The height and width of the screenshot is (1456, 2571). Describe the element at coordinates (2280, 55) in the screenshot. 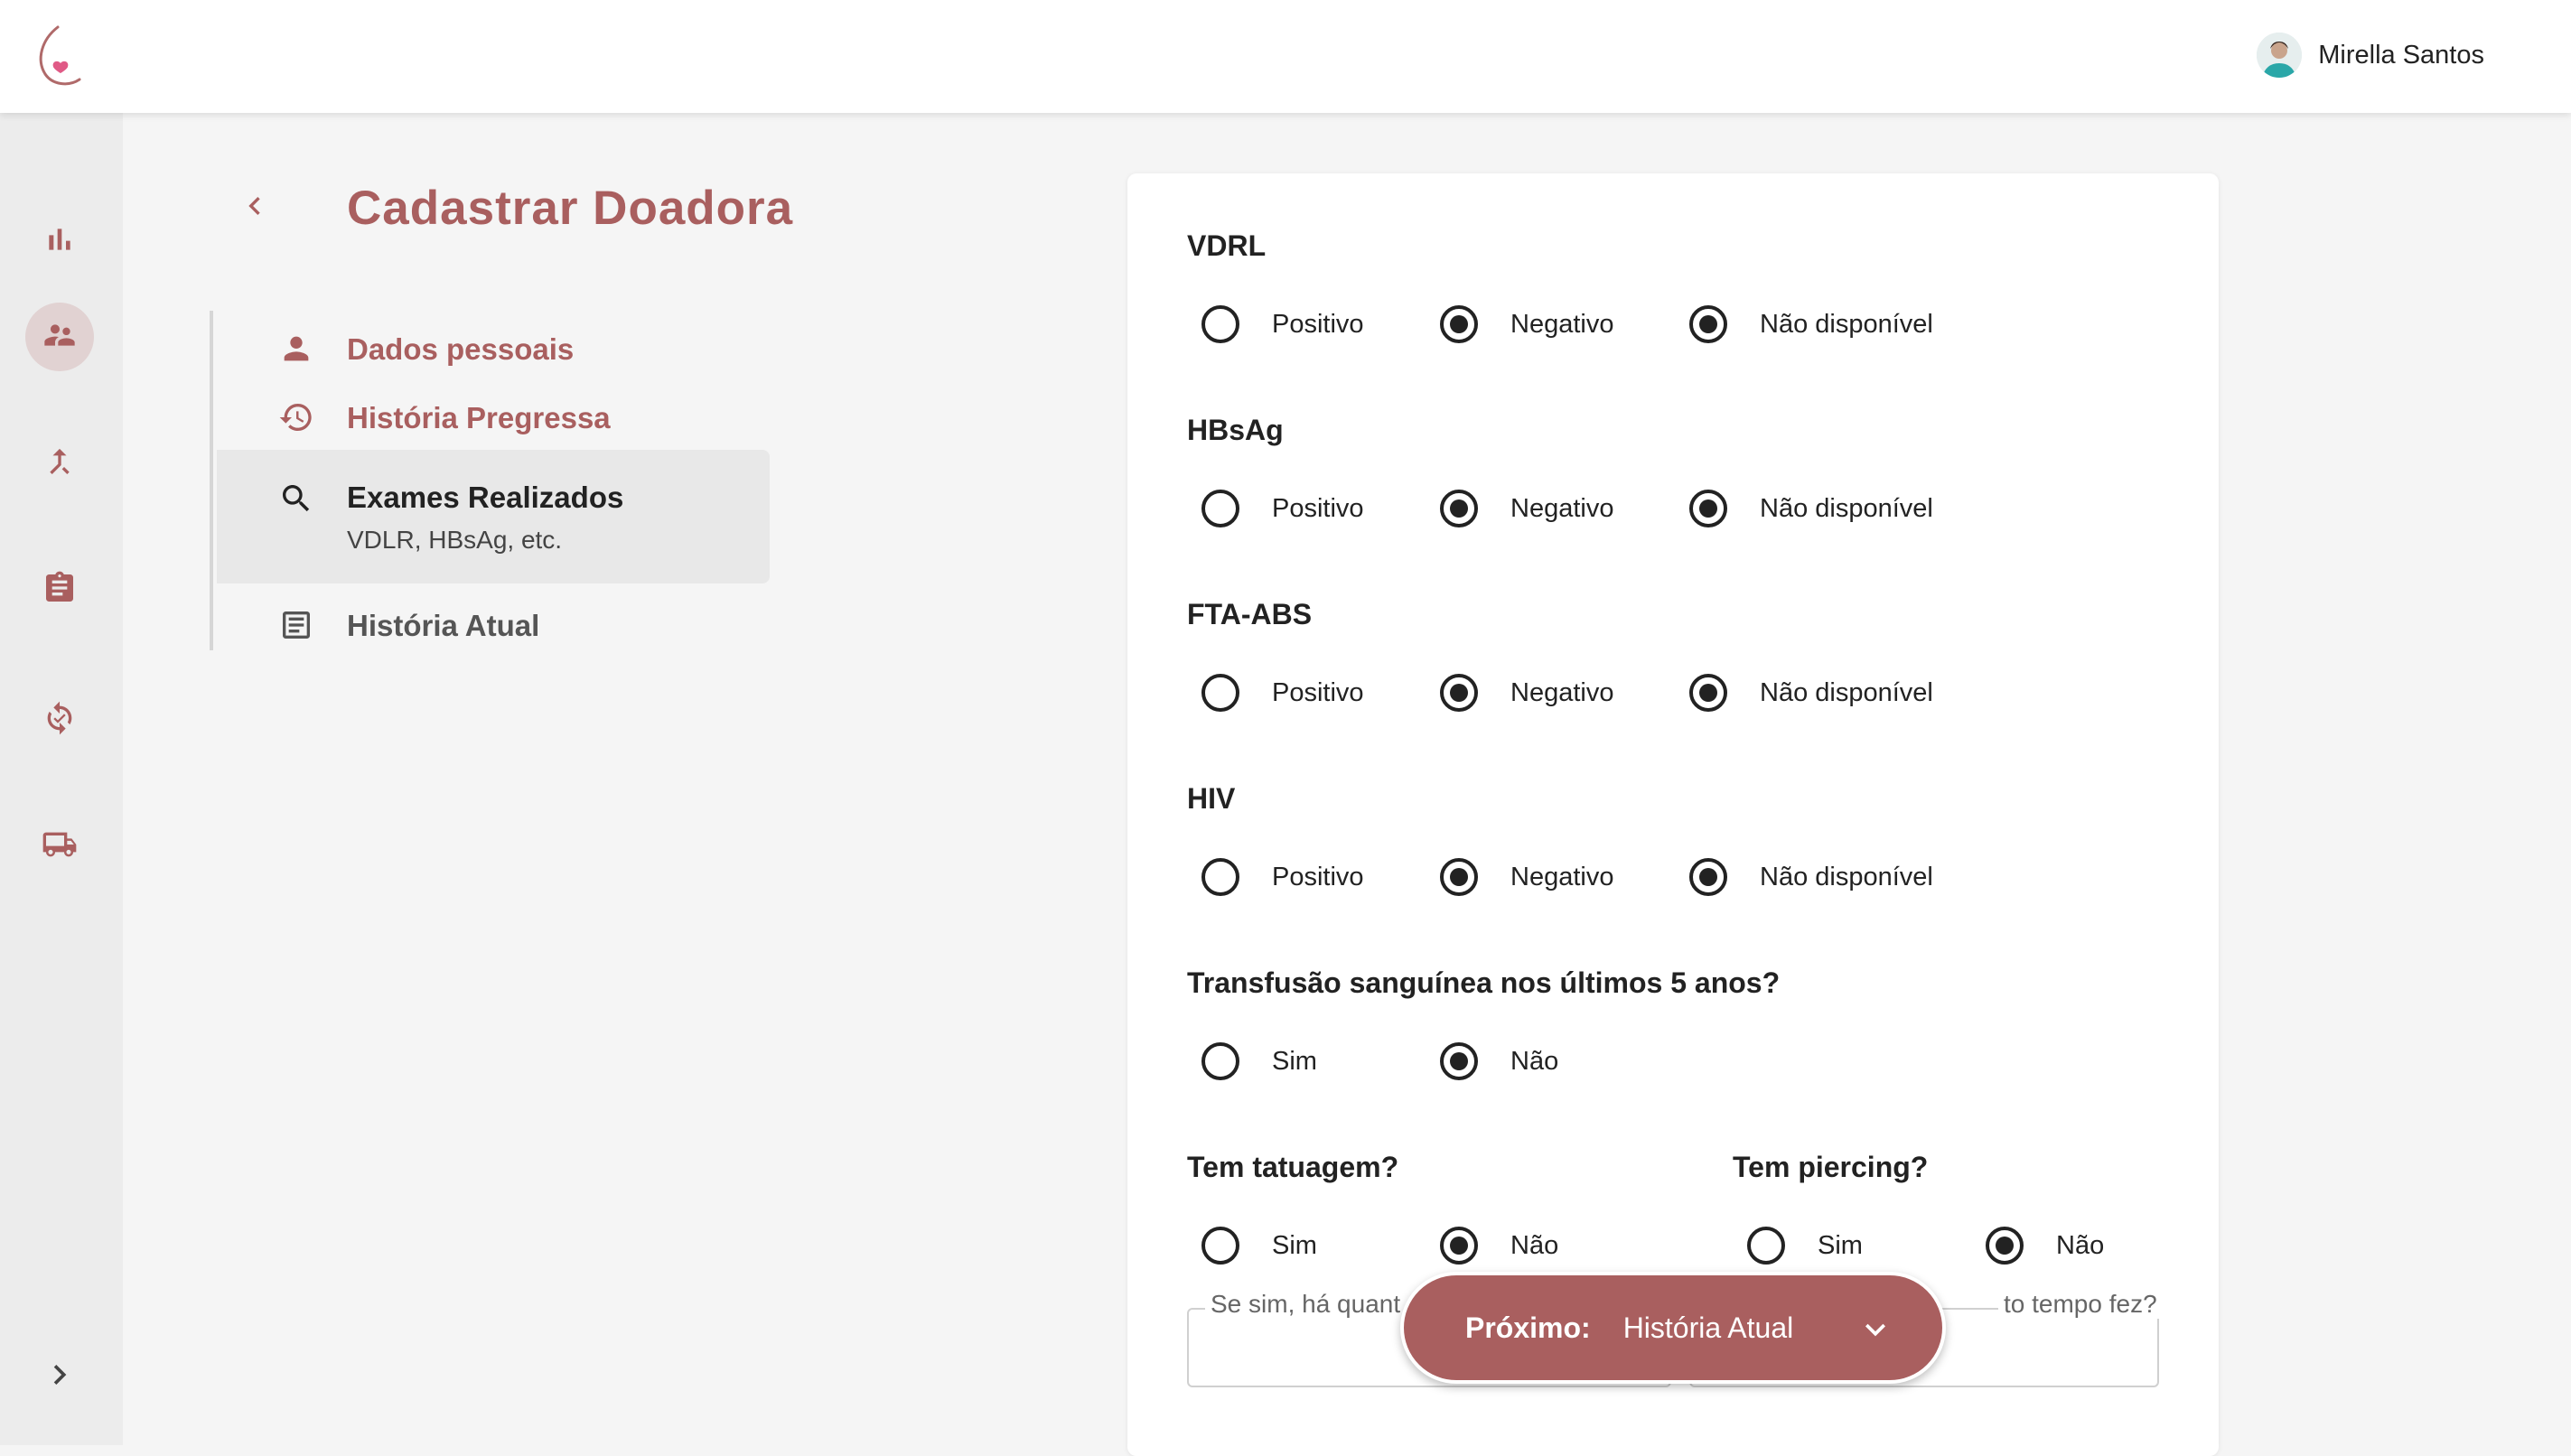

I see `avatar` at that location.